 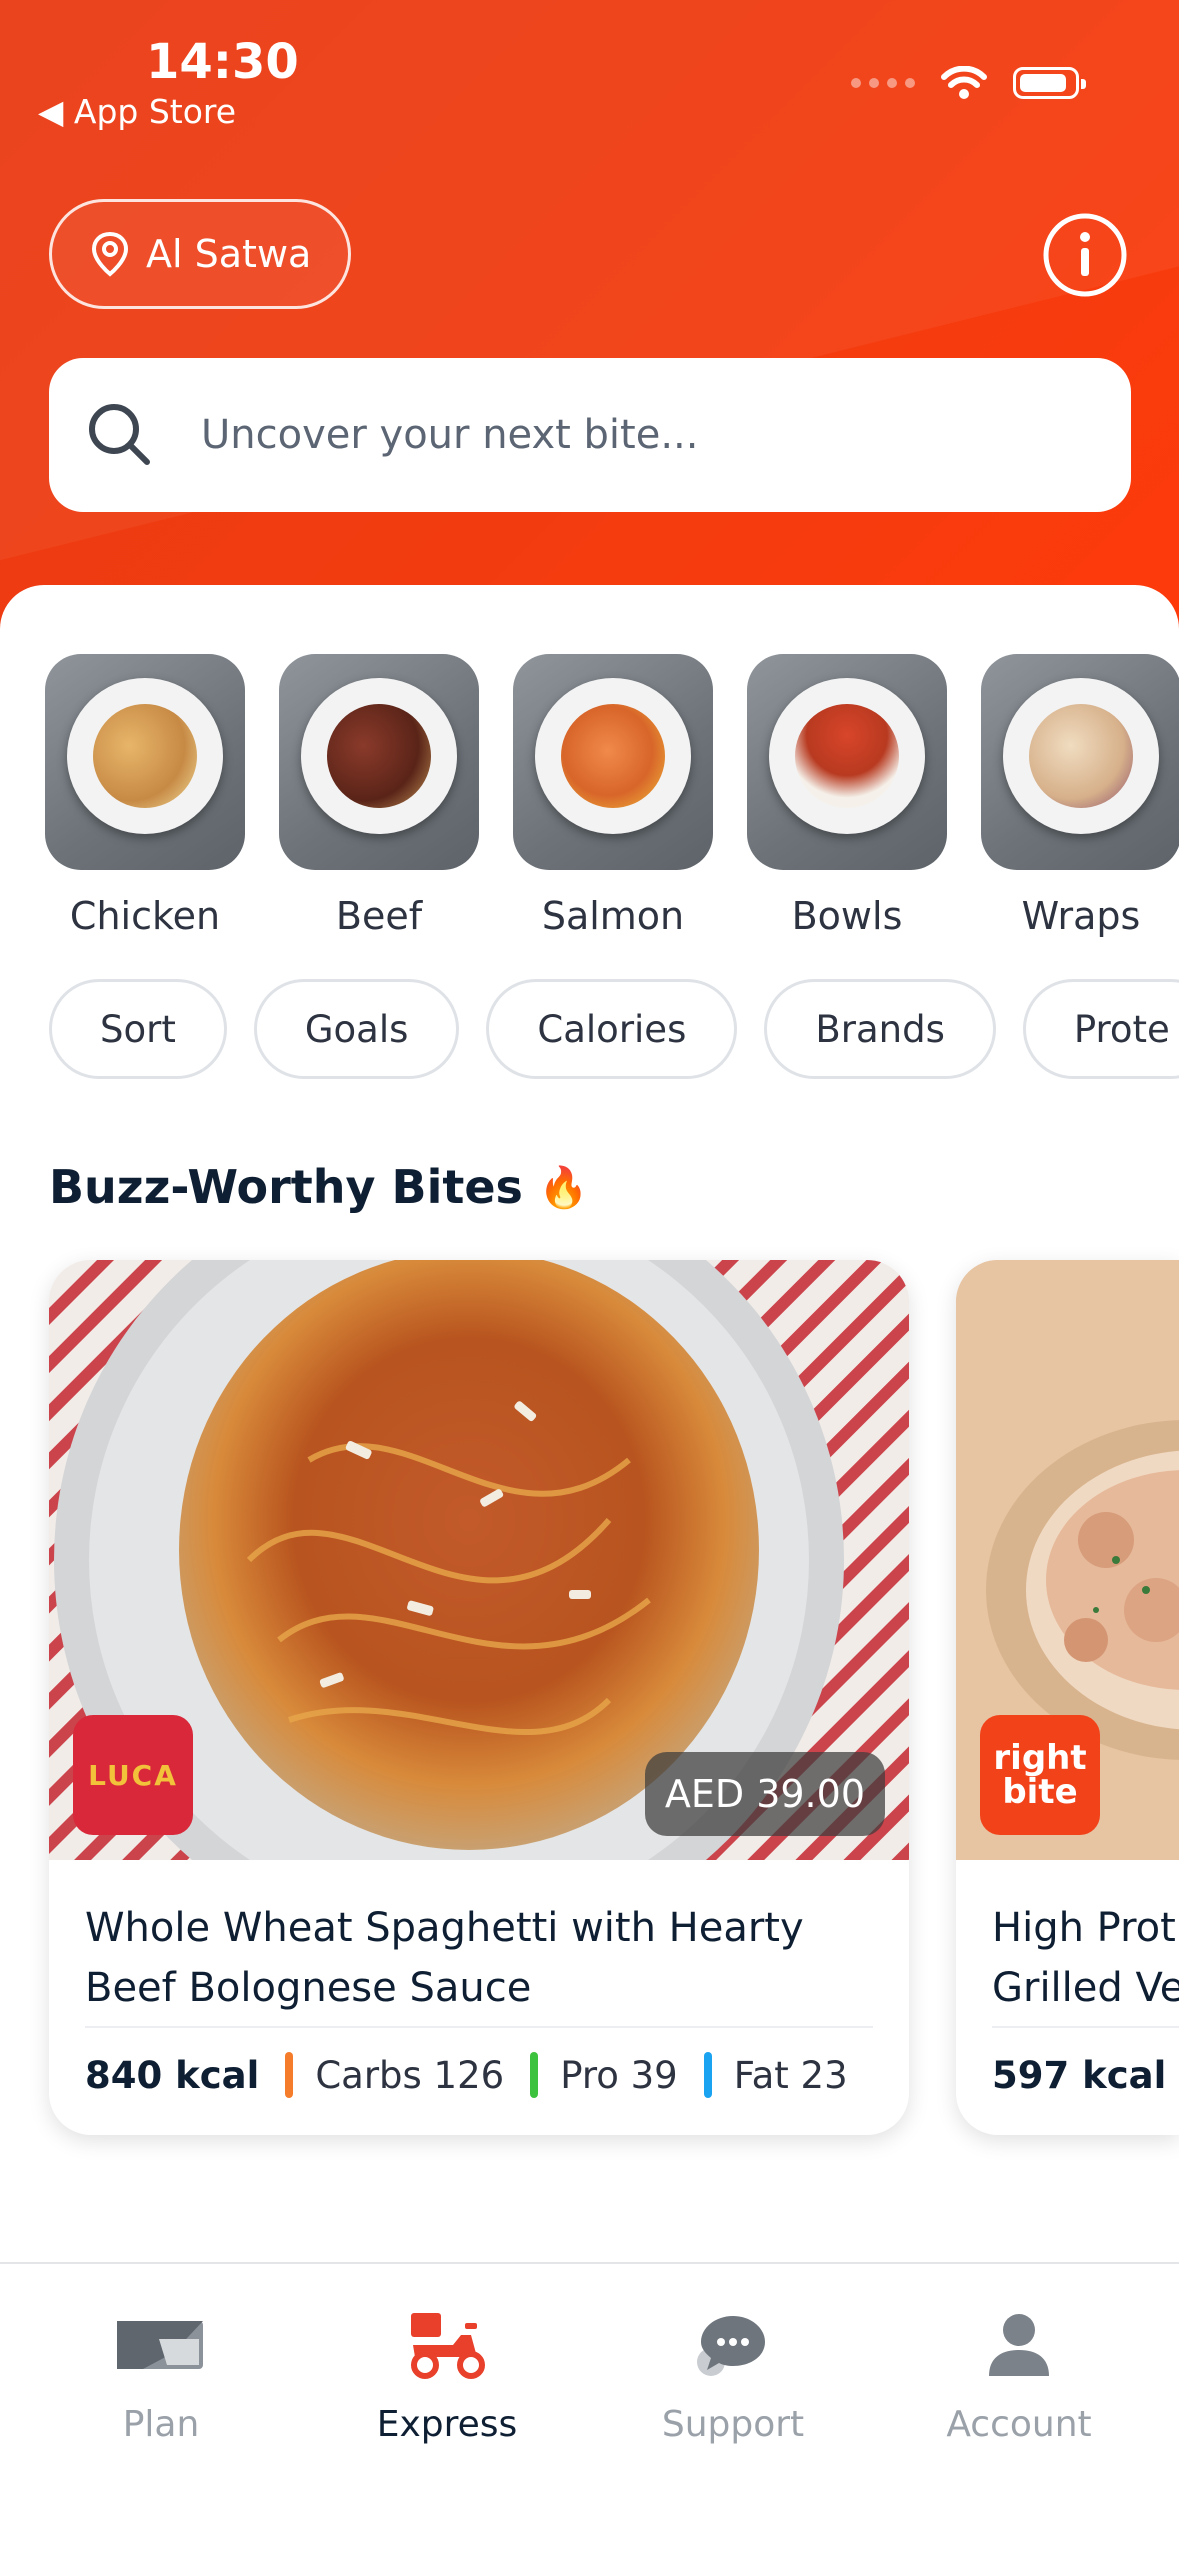 I want to click on brand-name-line1: right, so click(x=1040, y=1758).